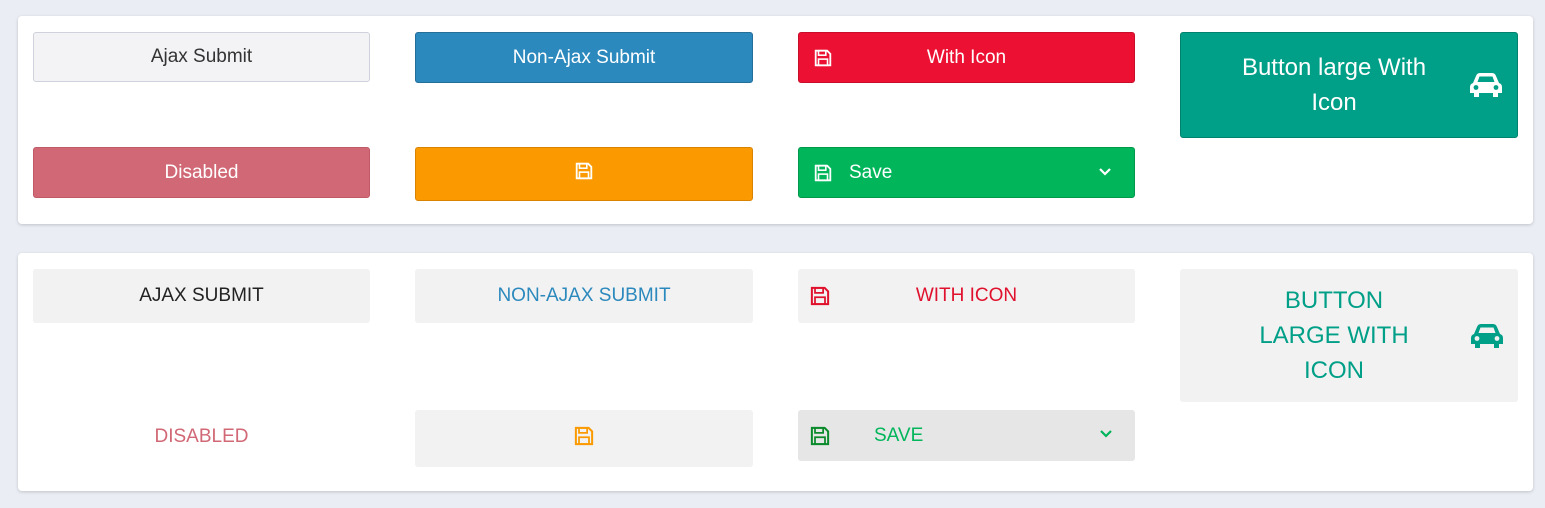  I want to click on flat-with-icon-button: With Icon, so click(966, 296).